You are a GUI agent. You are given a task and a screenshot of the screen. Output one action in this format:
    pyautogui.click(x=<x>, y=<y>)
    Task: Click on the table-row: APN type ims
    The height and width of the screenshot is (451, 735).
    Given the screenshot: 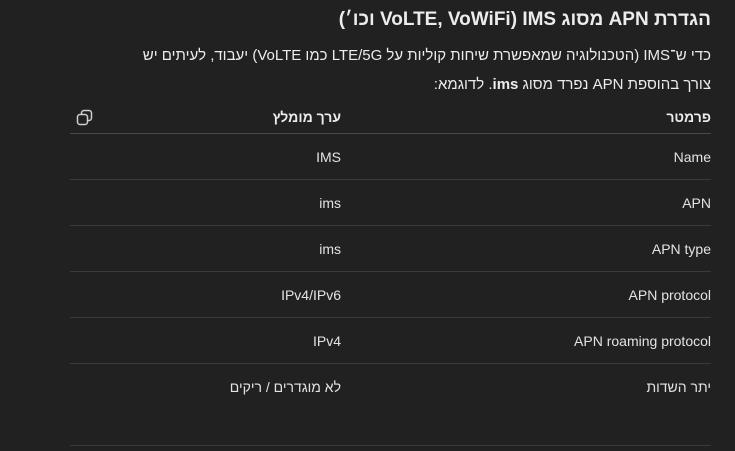 What is the action you would take?
    pyautogui.click(x=390, y=249)
    